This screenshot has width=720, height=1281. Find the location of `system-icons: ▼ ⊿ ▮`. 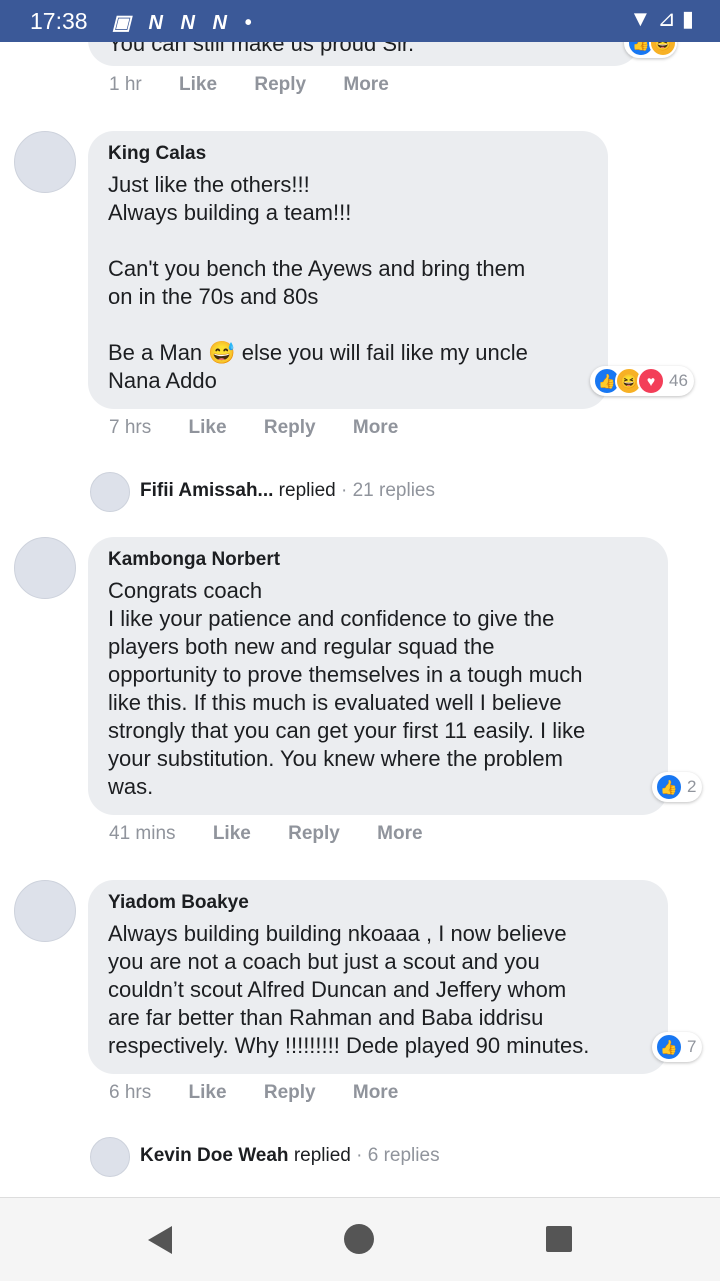

system-icons: ▼ ⊿ ▮ is located at coordinates (661, 18).